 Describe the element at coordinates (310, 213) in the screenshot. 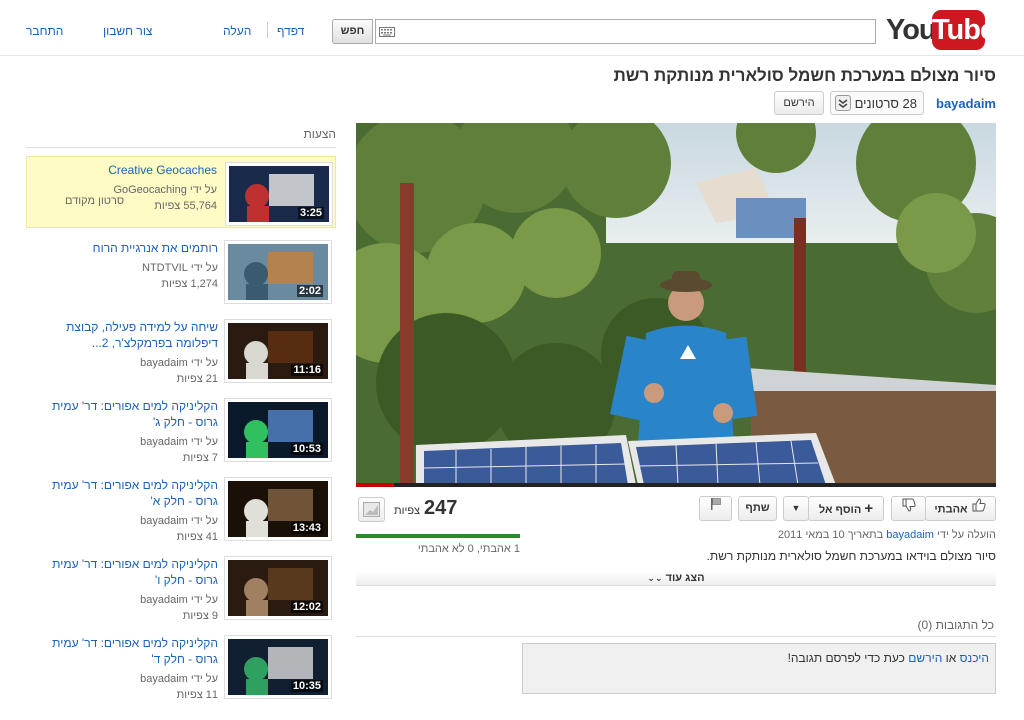

I see `video-duration: 3:25` at that location.